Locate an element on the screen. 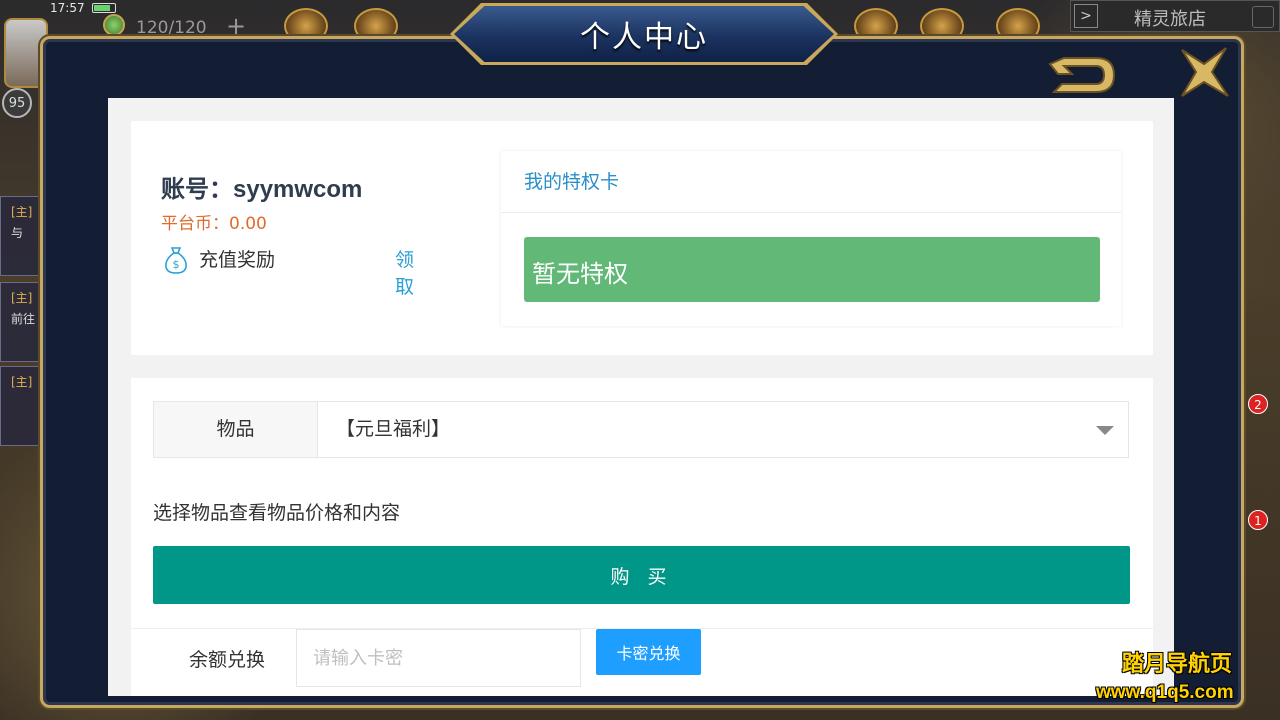  platform-coin: 平台币：0.00 is located at coordinates (214, 221).